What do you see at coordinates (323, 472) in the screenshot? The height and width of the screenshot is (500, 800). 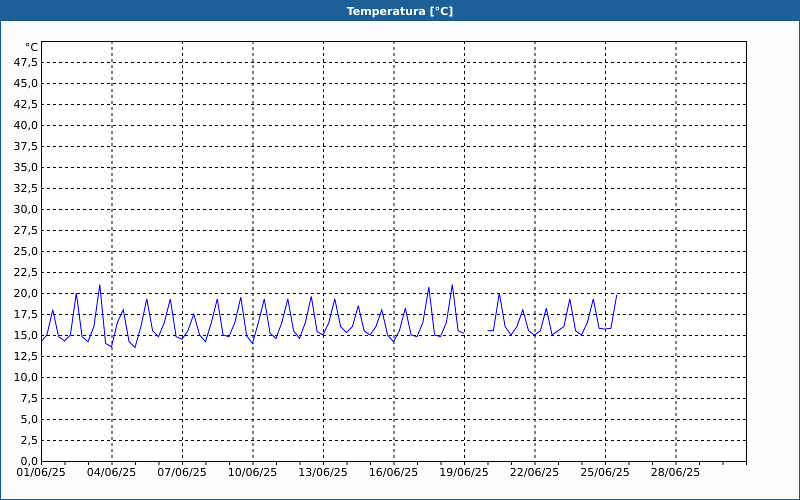 I see `x-tick-label: 13/06/25` at bounding box center [323, 472].